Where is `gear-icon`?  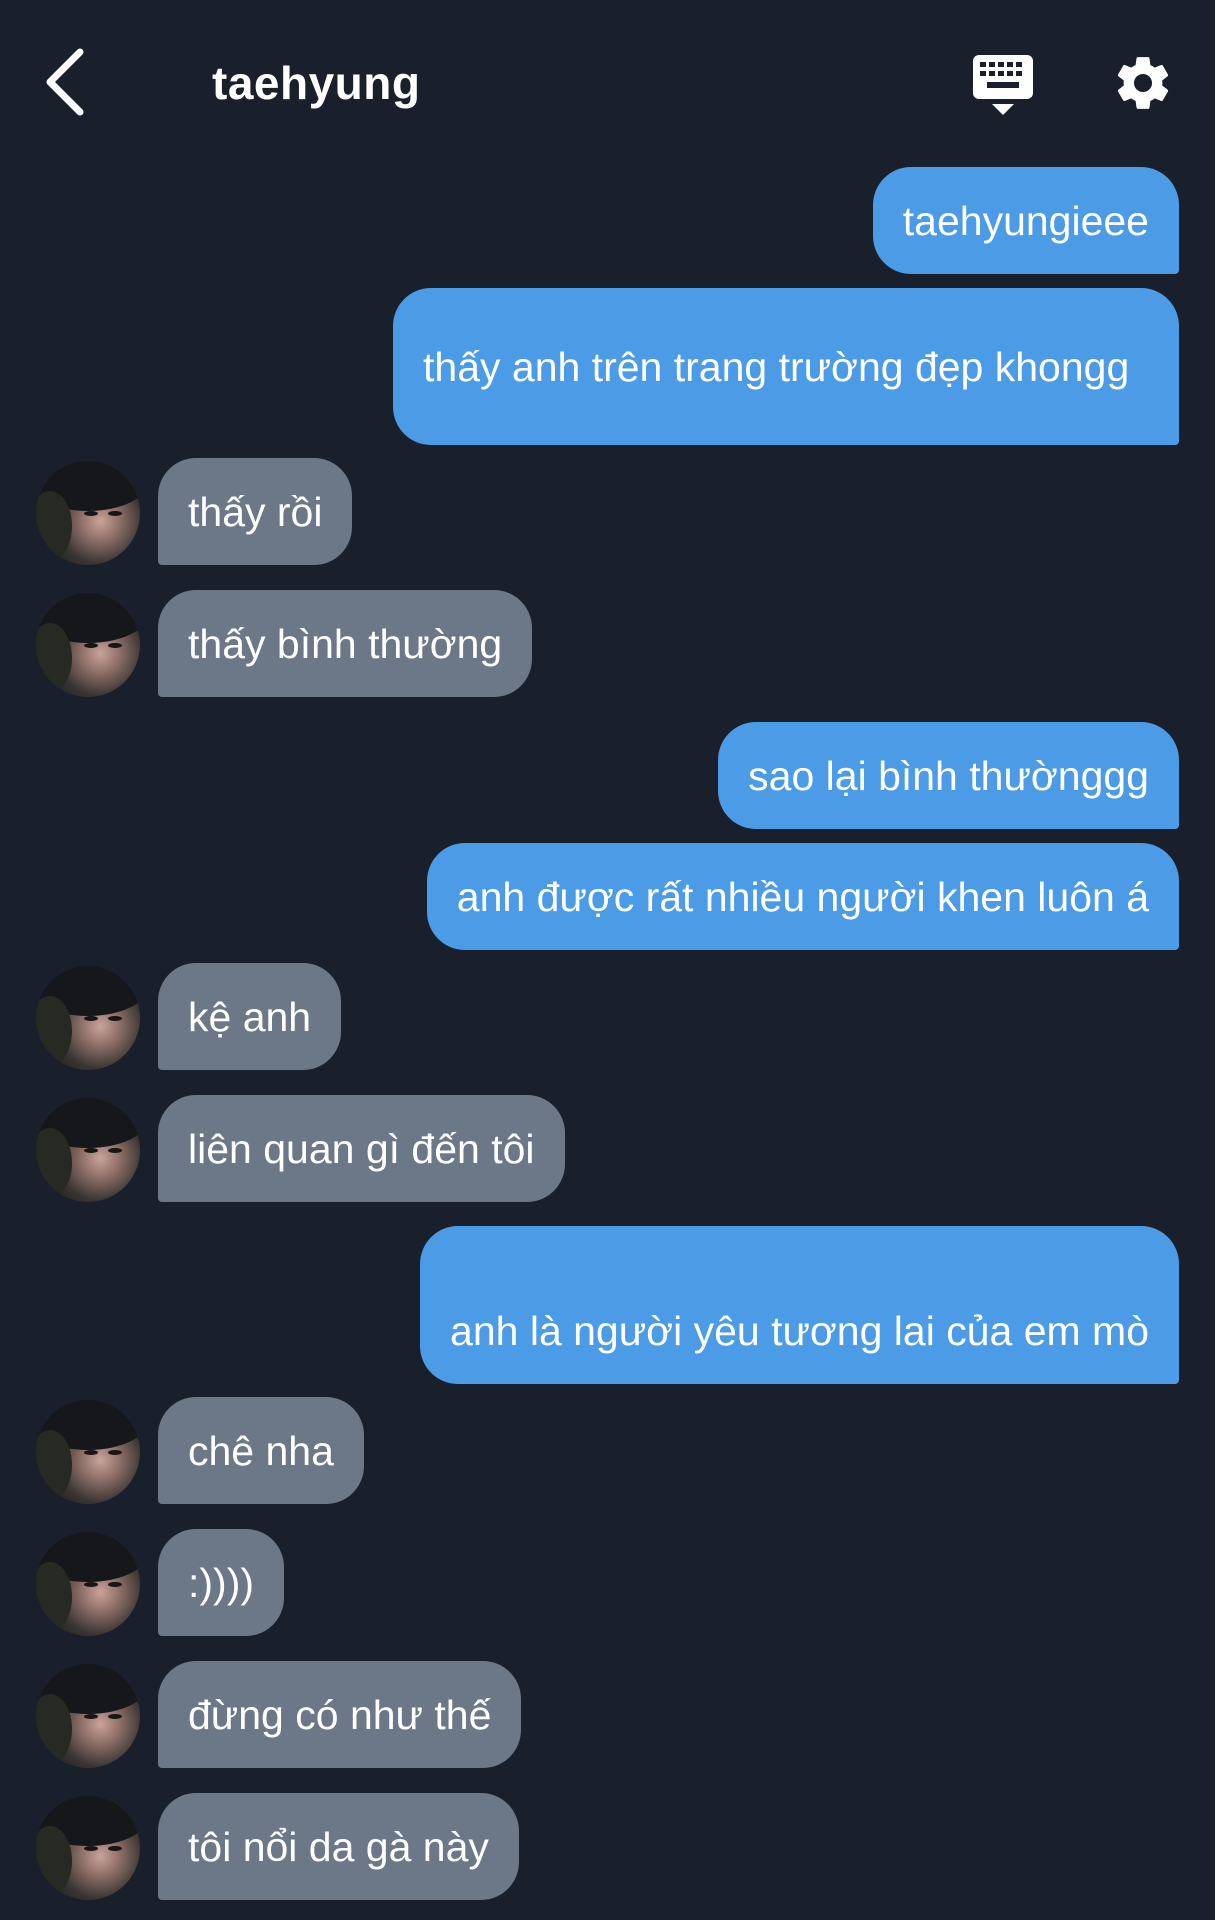 gear-icon is located at coordinates (1143, 83).